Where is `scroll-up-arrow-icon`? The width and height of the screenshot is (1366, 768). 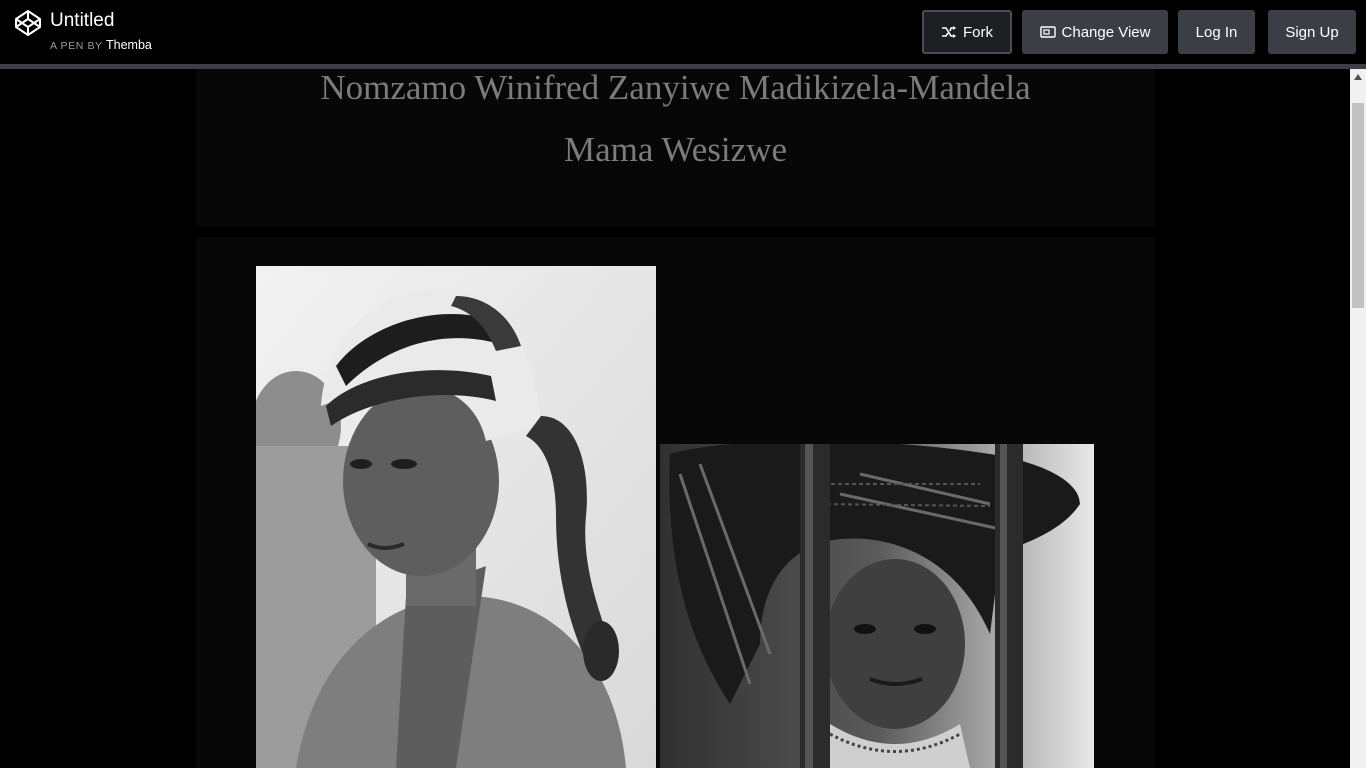
scroll-up-arrow-icon is located at coordinates (1358, 77).